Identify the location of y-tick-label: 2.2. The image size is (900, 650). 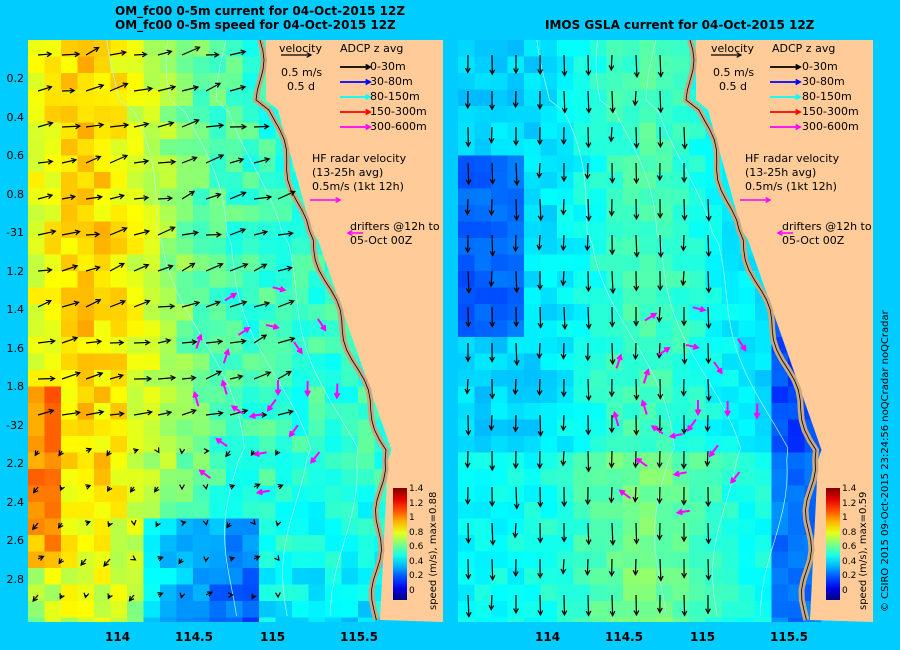
(15, 463).